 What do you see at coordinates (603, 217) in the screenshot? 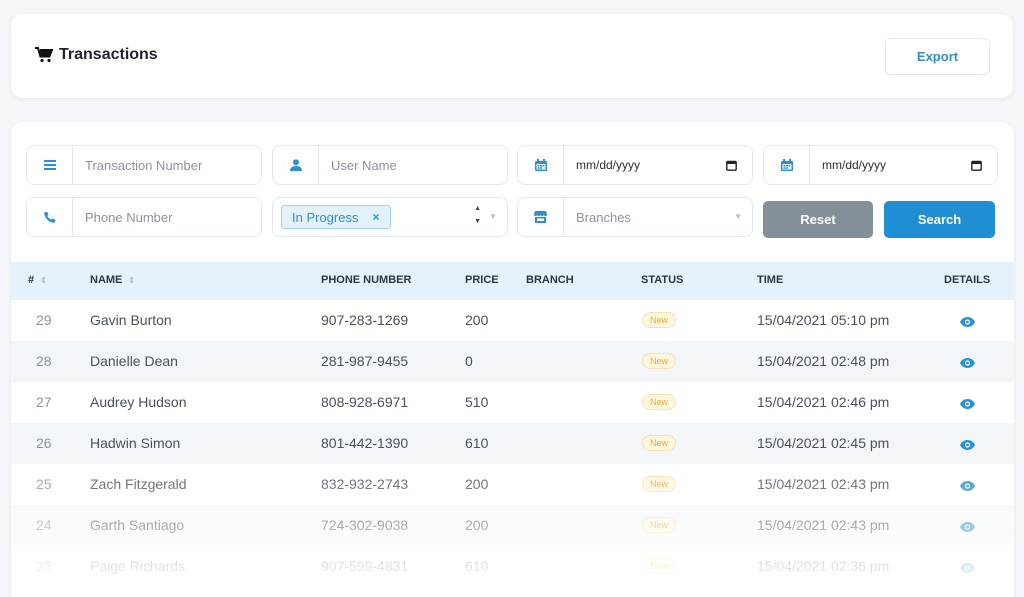
I see `branches-placeholder: Branches` at bounding box center [603, 217].